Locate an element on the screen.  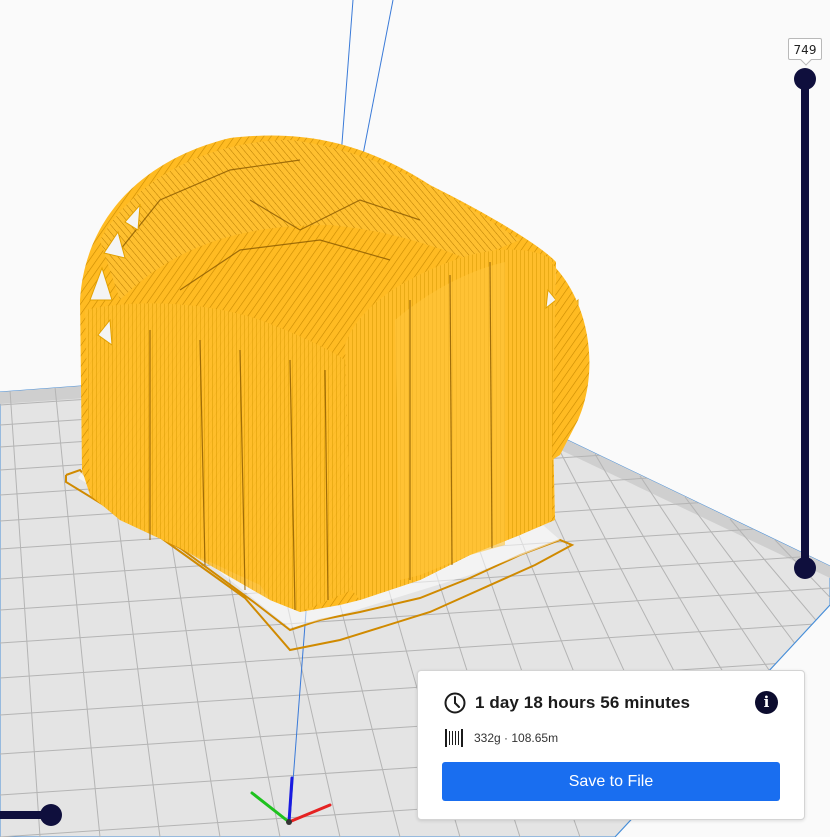
info-icon: i is located at coordinates (766, 702).